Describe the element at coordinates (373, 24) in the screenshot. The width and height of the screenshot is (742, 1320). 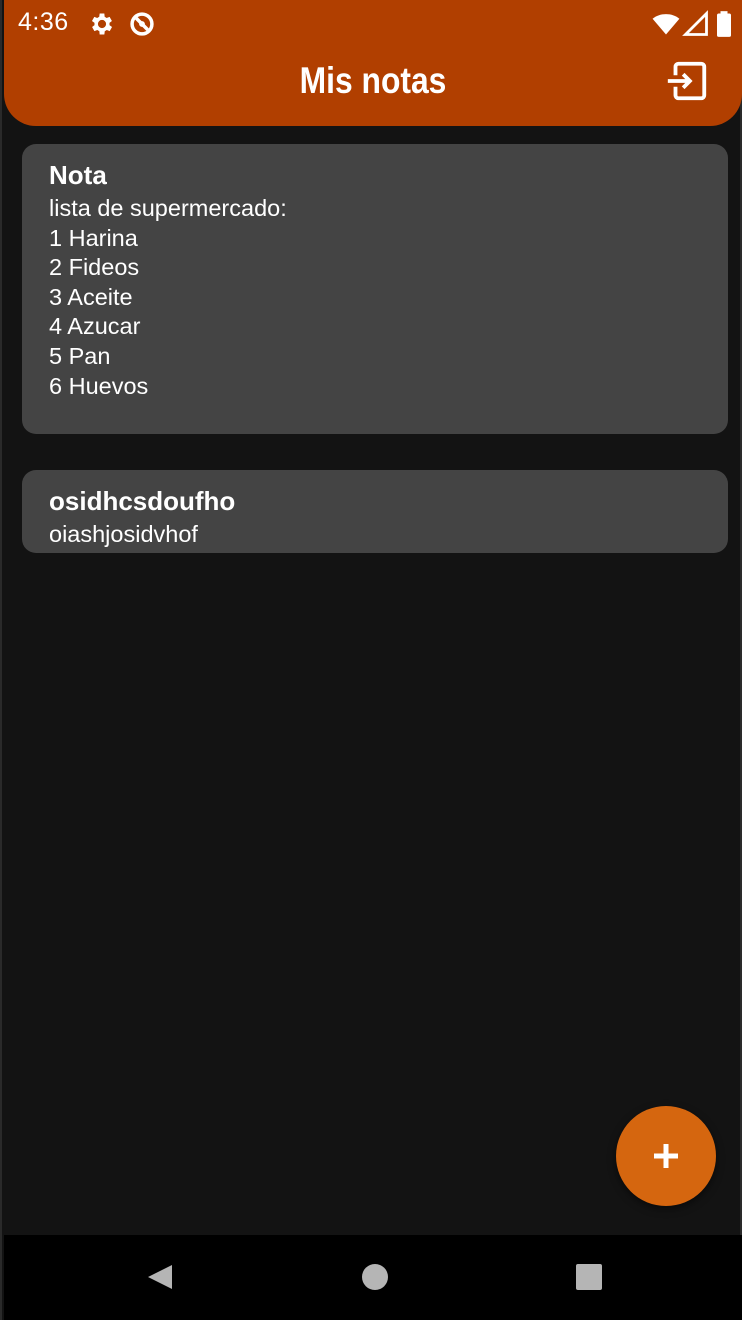
I see `status-bar: 4:36` at that location.